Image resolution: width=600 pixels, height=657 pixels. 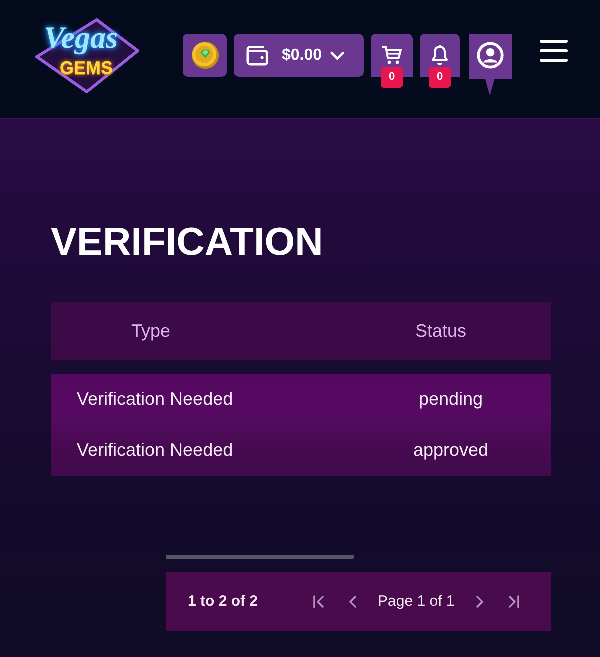 What do you see at coordinates (223, 601) in the screenshot?
I see `row-count-text: 1 to 2 of 2` at bounding box center [223, 601].